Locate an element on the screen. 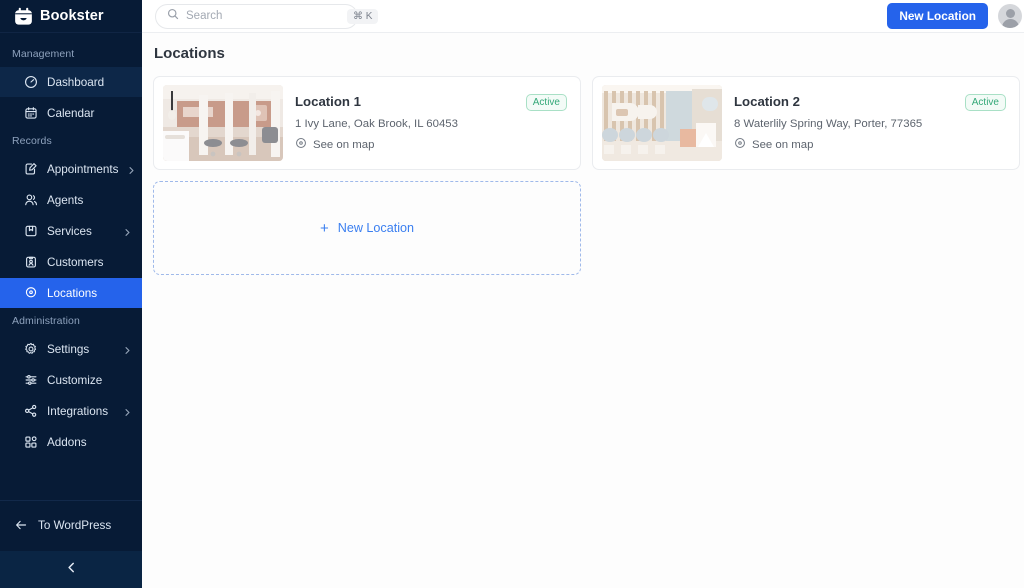 This screenshot has width=1024, height=588. gauge-icon is located at coordinates (31, 82).